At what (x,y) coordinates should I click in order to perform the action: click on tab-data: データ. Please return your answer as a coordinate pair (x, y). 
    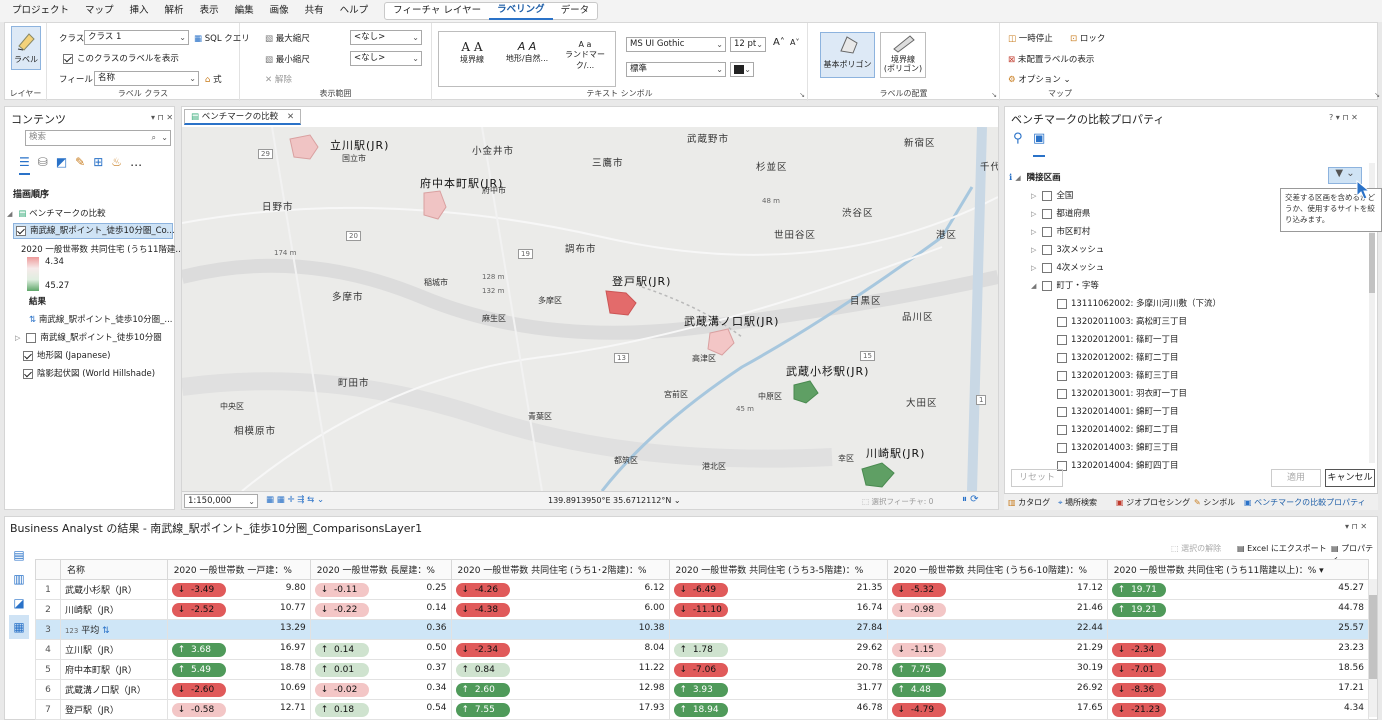
    Looking at the image, I should click on (575, 11).